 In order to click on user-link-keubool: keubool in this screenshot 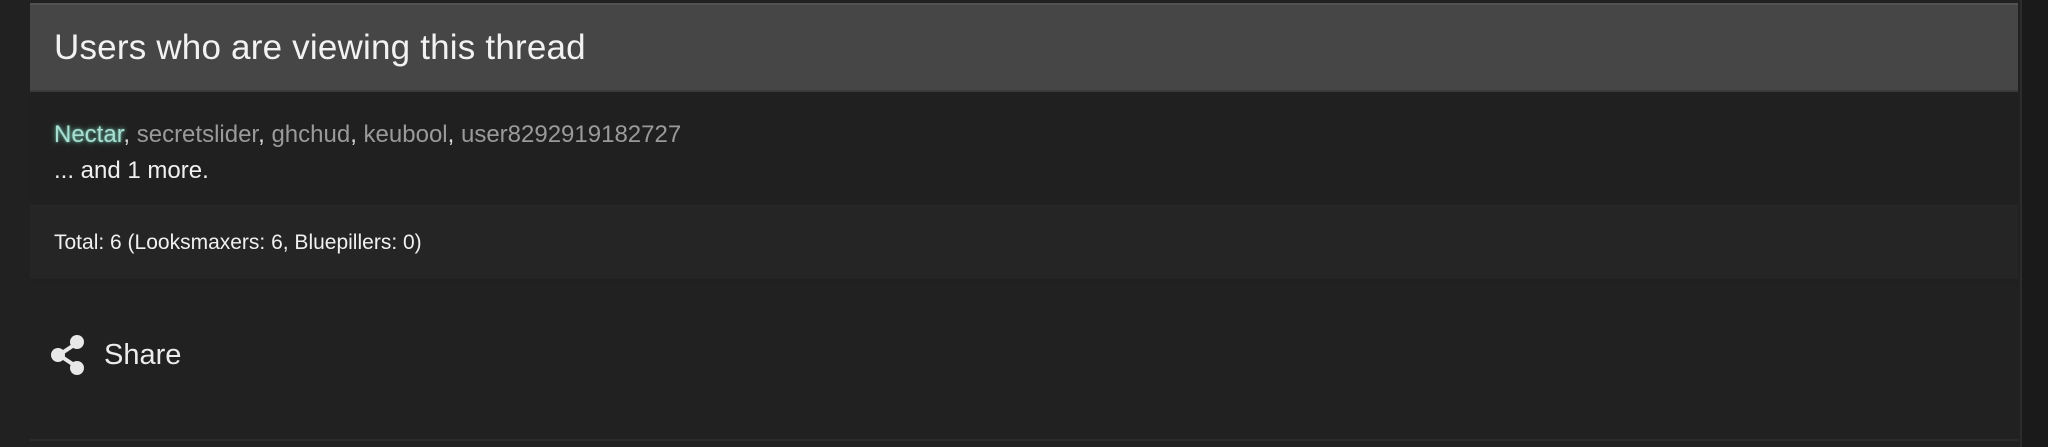, I will do `click(406, 134)`.